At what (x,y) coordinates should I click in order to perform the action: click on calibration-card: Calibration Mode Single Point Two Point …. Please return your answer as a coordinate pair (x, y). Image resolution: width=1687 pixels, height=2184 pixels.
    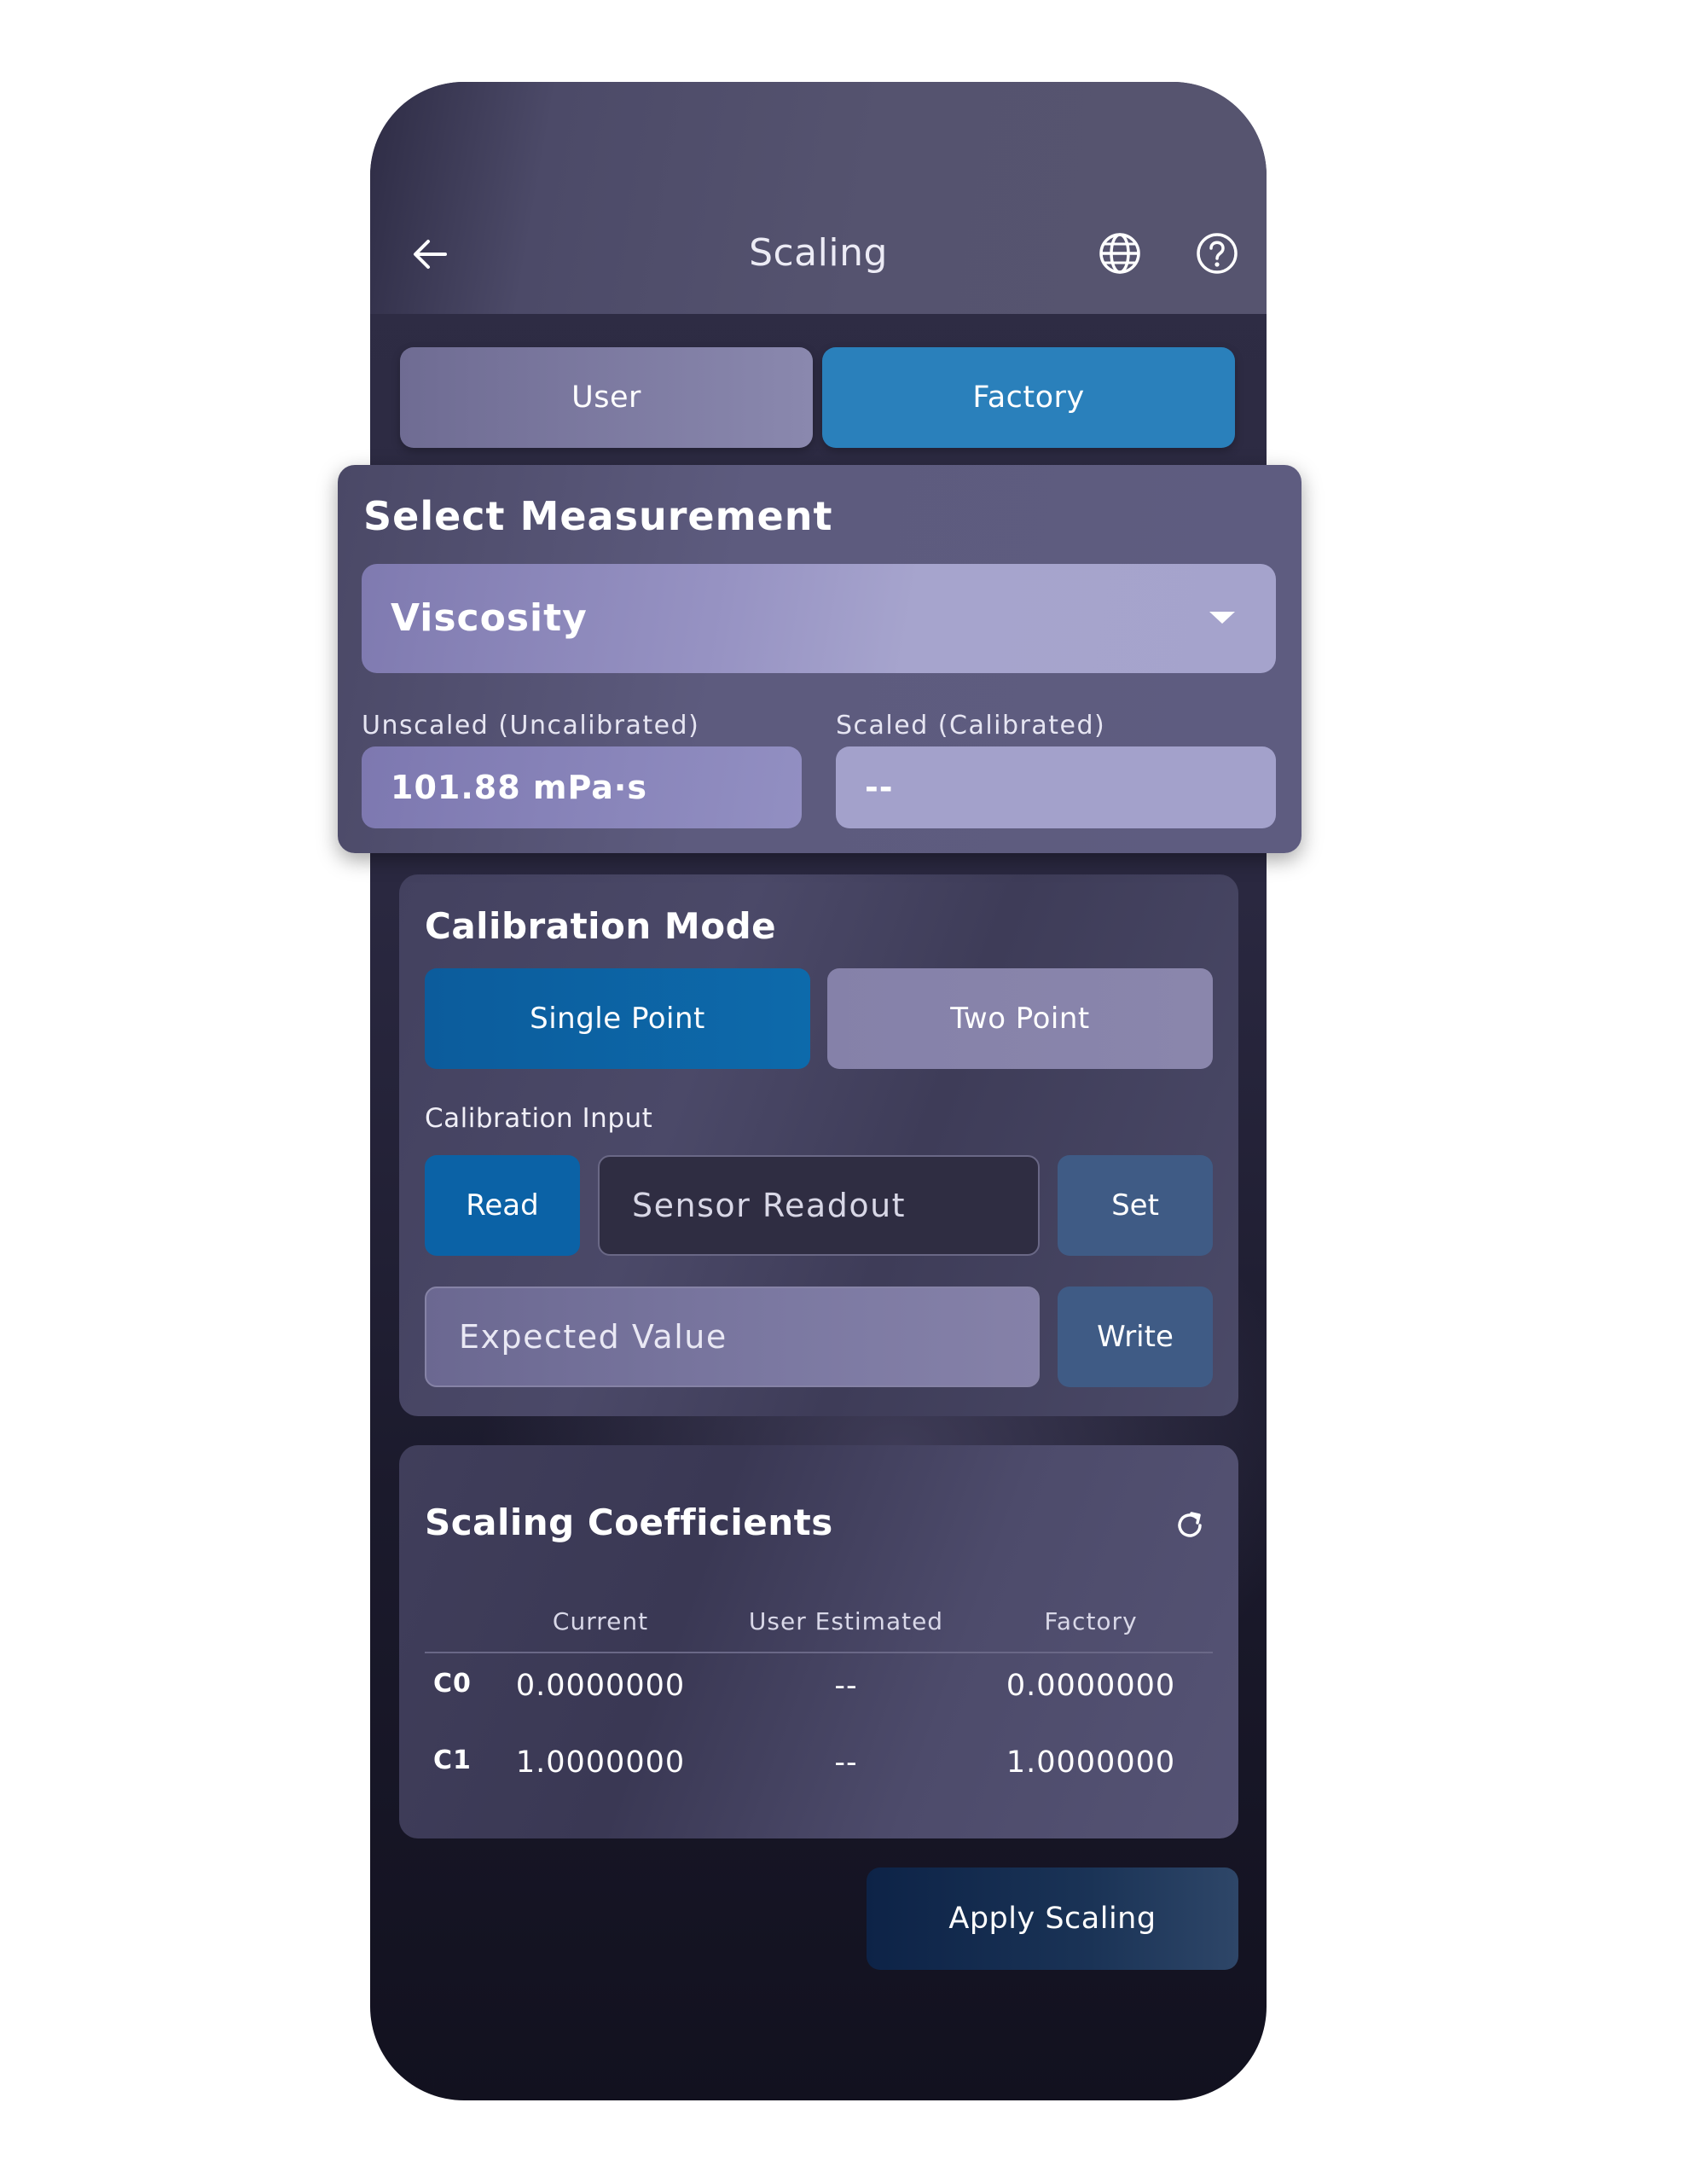
    Looking at the image, I should click on (819, 1145).